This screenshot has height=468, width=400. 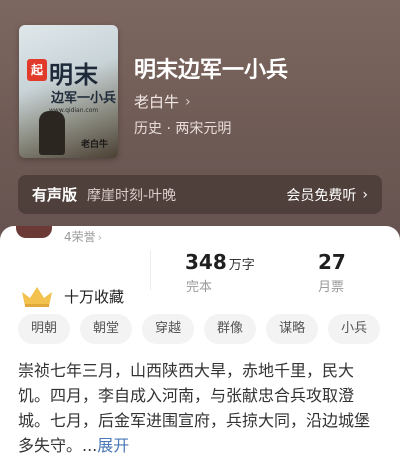 I want to click on collection-label: 十万收藏, so click(x=94, y=297).